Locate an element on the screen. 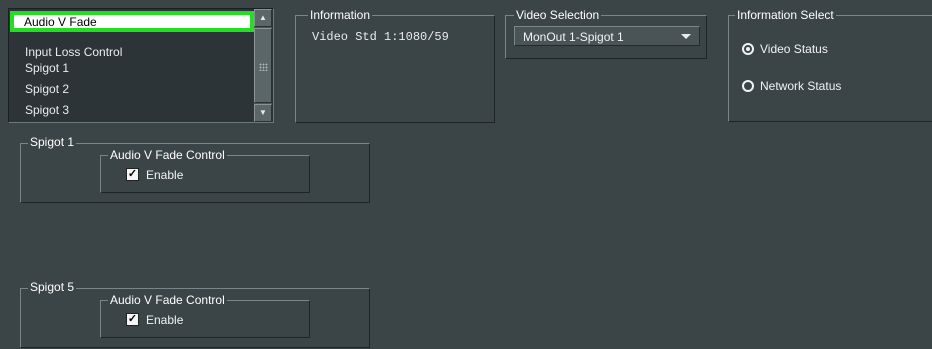 The image size is (932, 349). spigot-5-enable-label: Enable is located at coordinates (164, 320).